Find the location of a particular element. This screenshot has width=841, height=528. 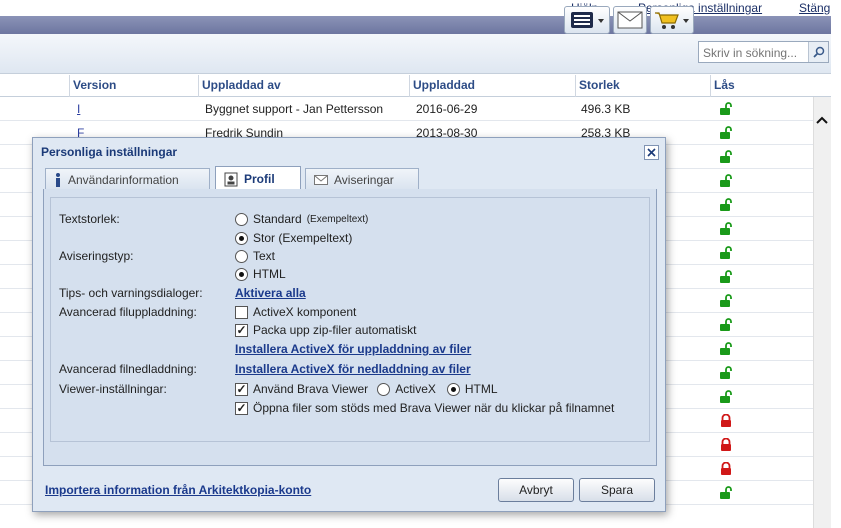

activex-component-label: ActiveX komponent is located at coordinates (305, 312).